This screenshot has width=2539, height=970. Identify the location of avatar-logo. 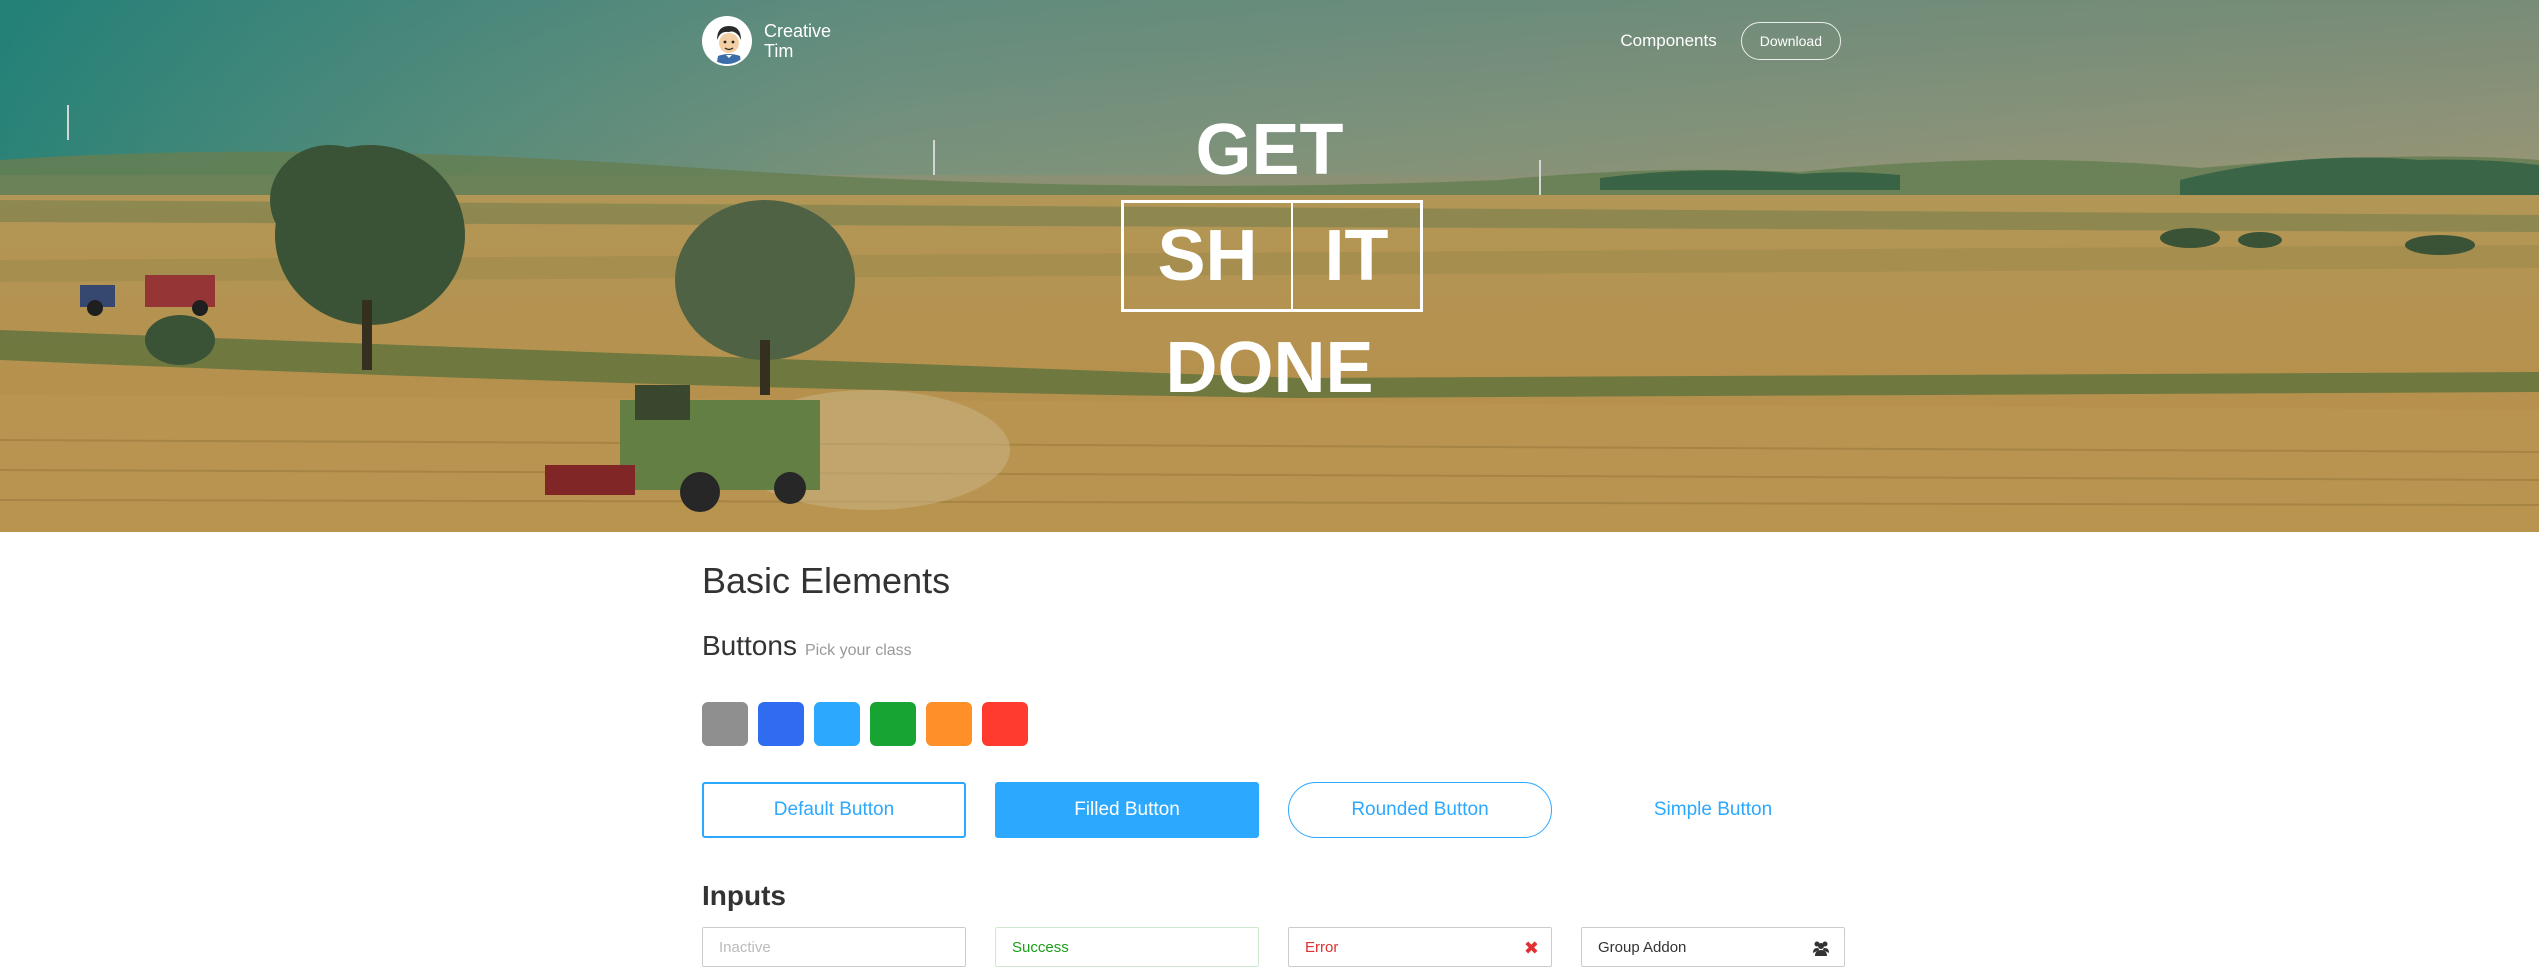
(727, 41).